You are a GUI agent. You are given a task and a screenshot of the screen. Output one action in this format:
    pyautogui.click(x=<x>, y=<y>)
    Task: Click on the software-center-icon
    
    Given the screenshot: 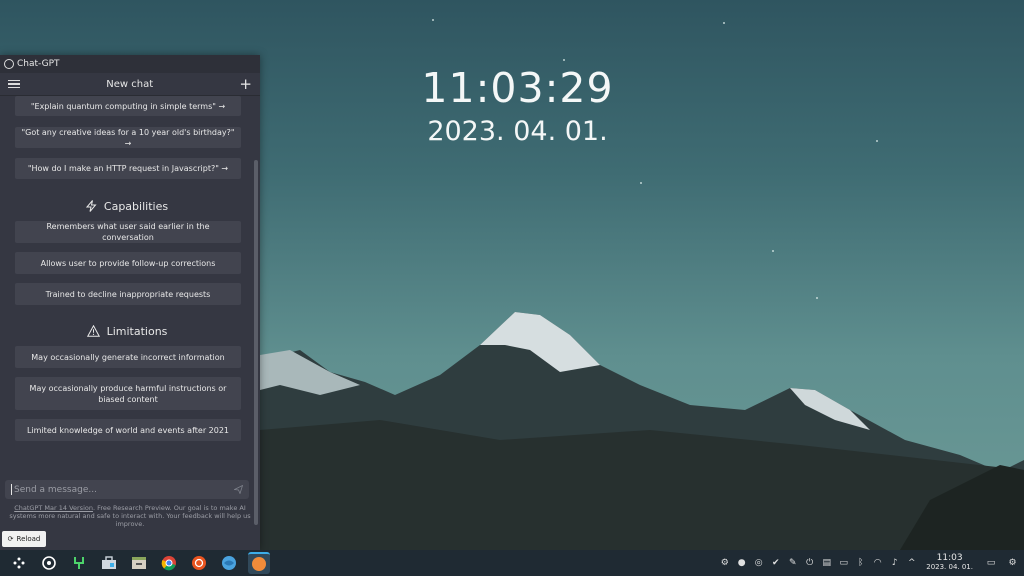 What is the action you would take?
    pyautogui.click(x=199, y=563)
    